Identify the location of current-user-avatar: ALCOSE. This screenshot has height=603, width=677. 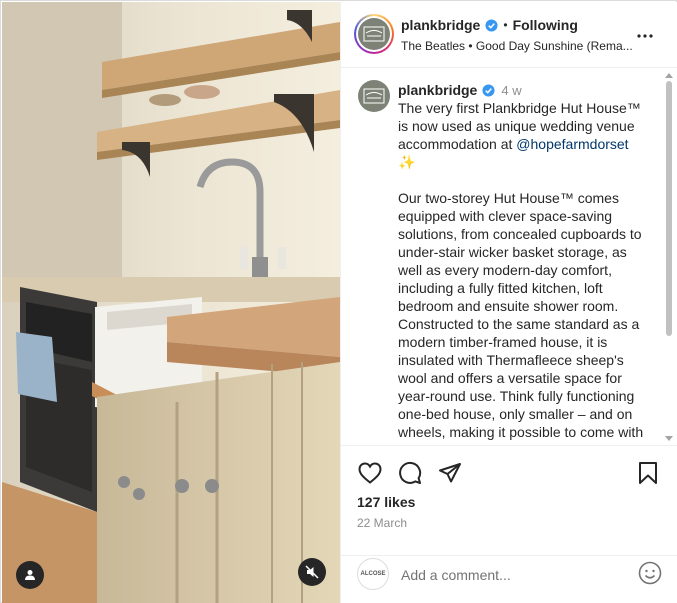
(373, 574).